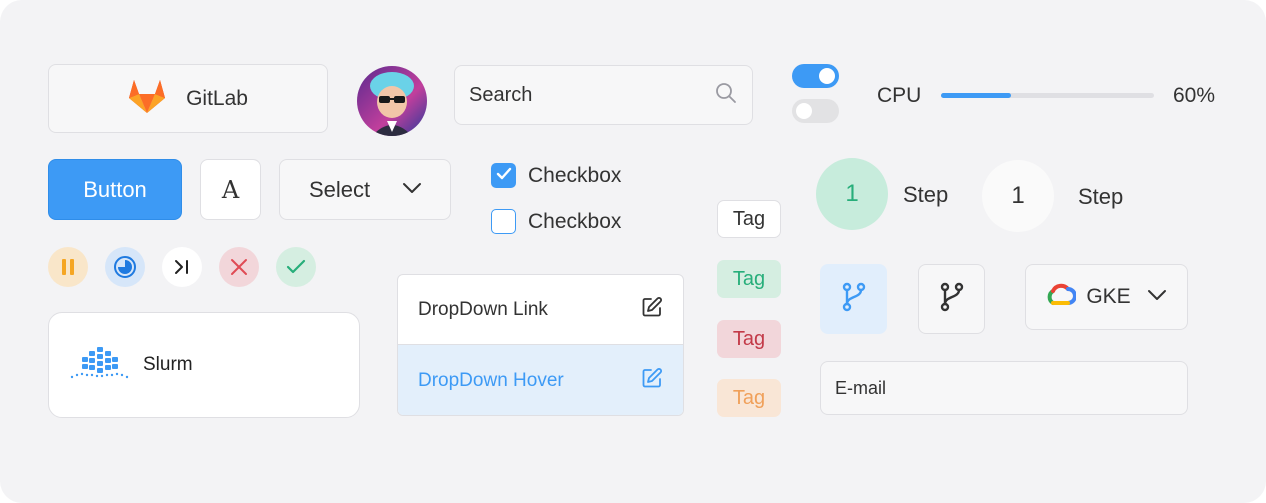 The height and width of the screenshot is (503, 1266). I want to click on tag-success: Tag, so click(749, 279).